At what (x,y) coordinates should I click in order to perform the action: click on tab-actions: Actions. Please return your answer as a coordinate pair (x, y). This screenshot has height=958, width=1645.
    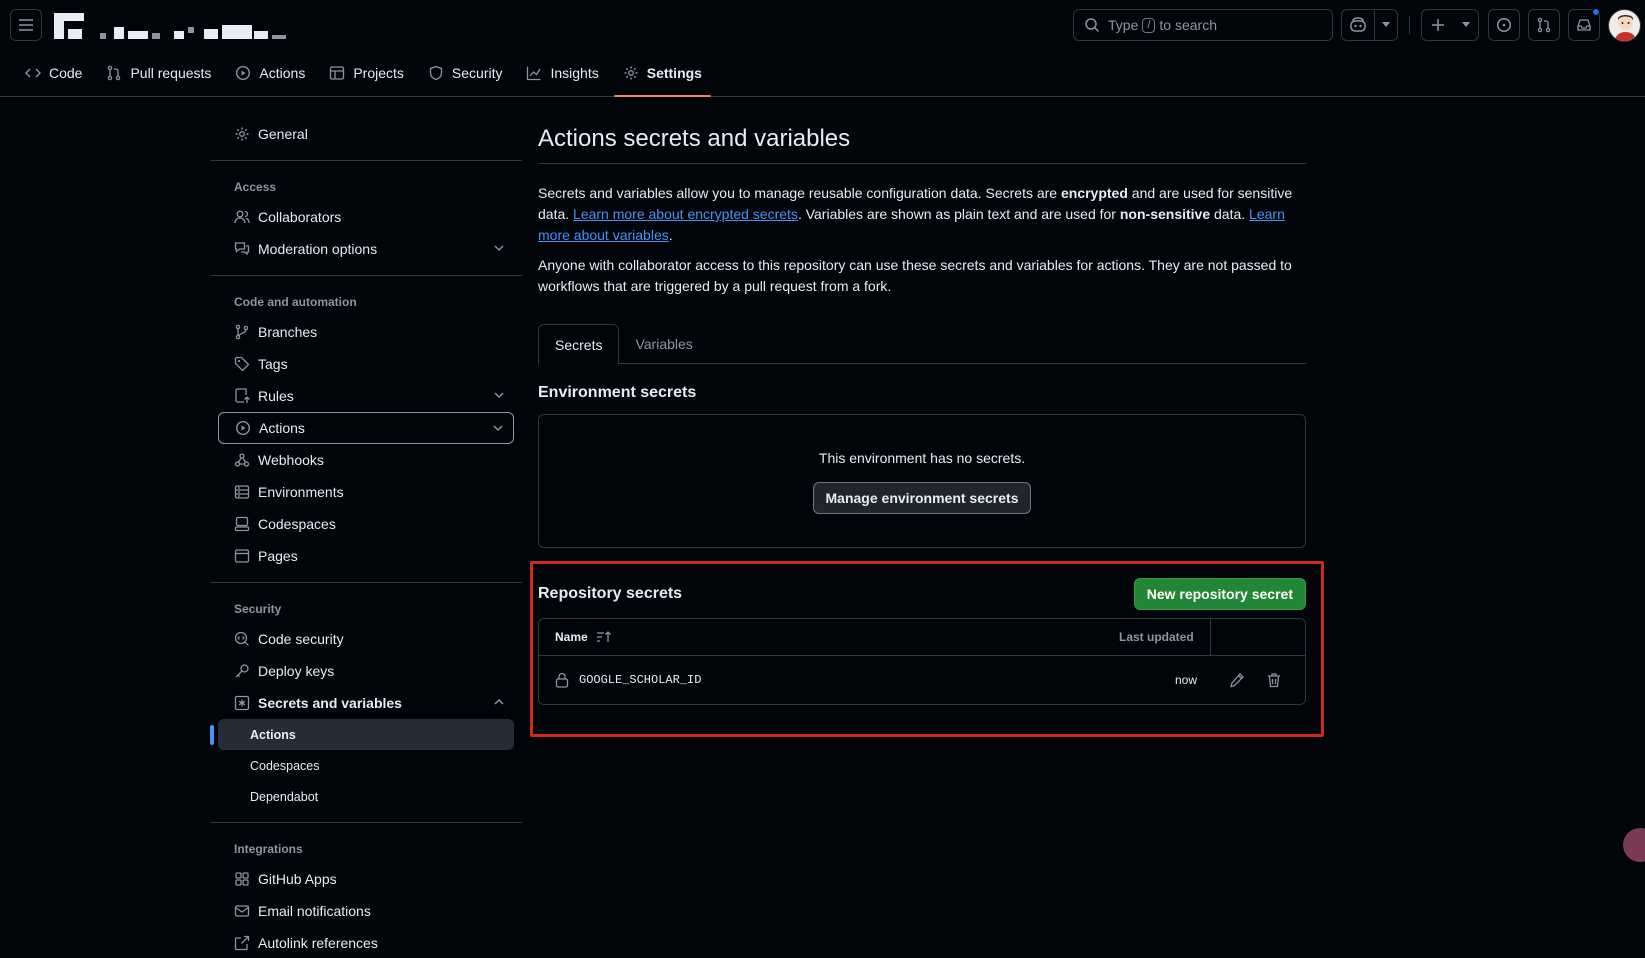
    Looking at the image, I should click on (270, 73).